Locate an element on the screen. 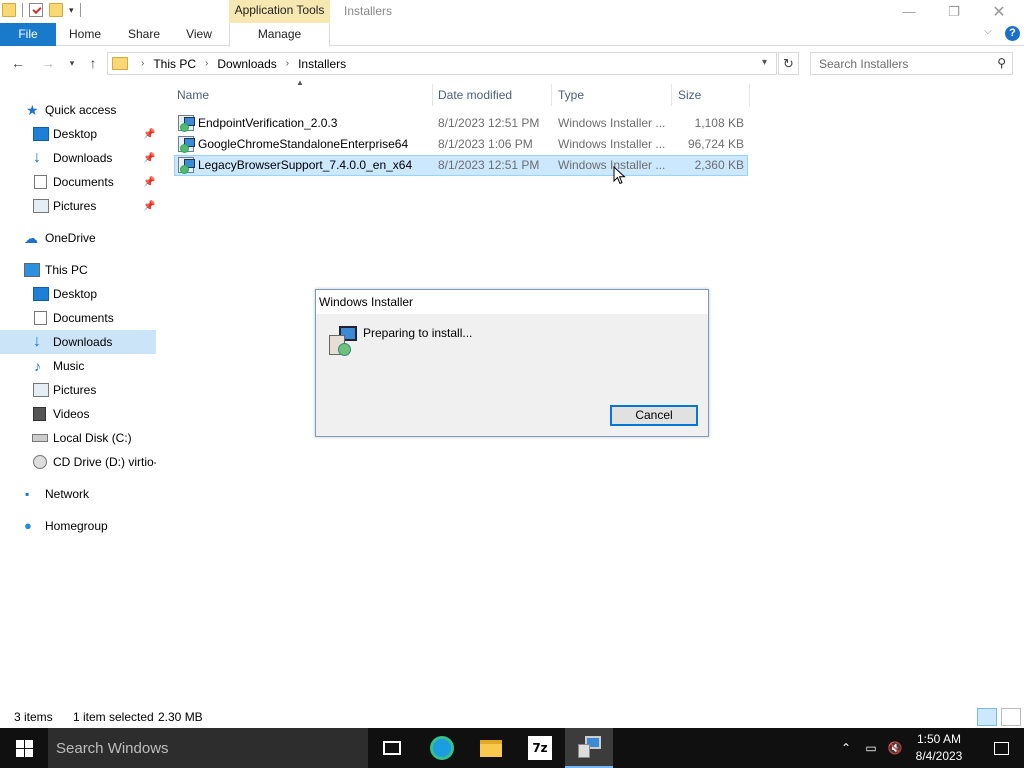 Image resolution: width=1024 pixels, height=768 pixels. properties-icon is located at coordinates (36, 10).